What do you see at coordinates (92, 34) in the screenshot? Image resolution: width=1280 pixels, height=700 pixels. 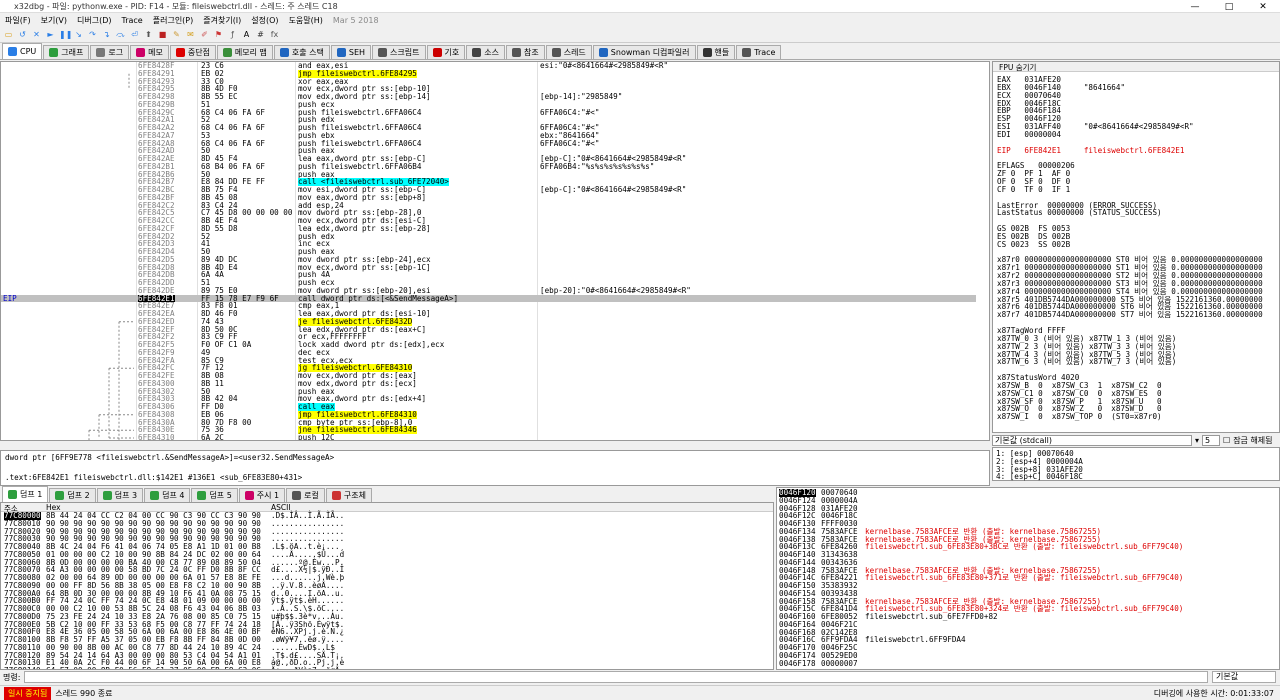 I see `step-over-icon: ↷` at bounding box center [92, 34].